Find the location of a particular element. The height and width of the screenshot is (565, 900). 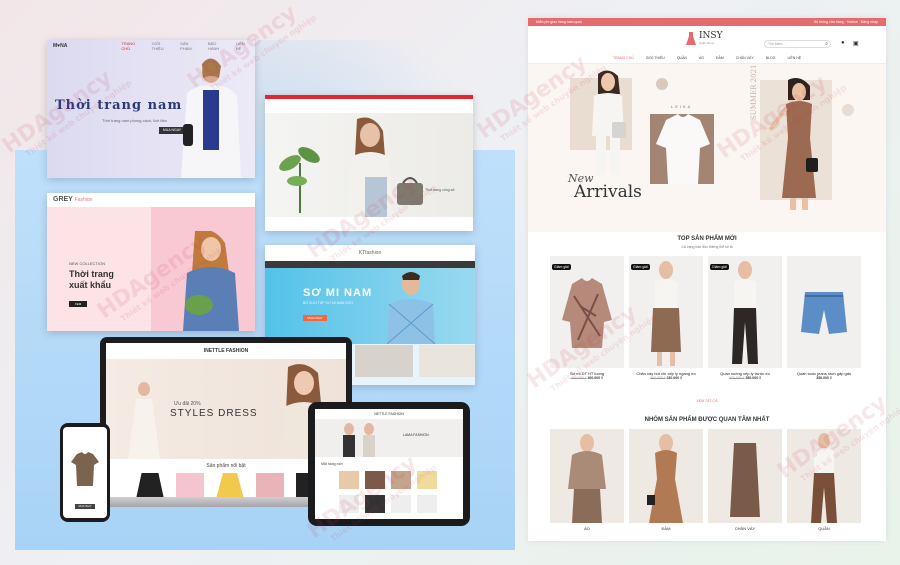

blouse-image is located at coordinates (683, 149).